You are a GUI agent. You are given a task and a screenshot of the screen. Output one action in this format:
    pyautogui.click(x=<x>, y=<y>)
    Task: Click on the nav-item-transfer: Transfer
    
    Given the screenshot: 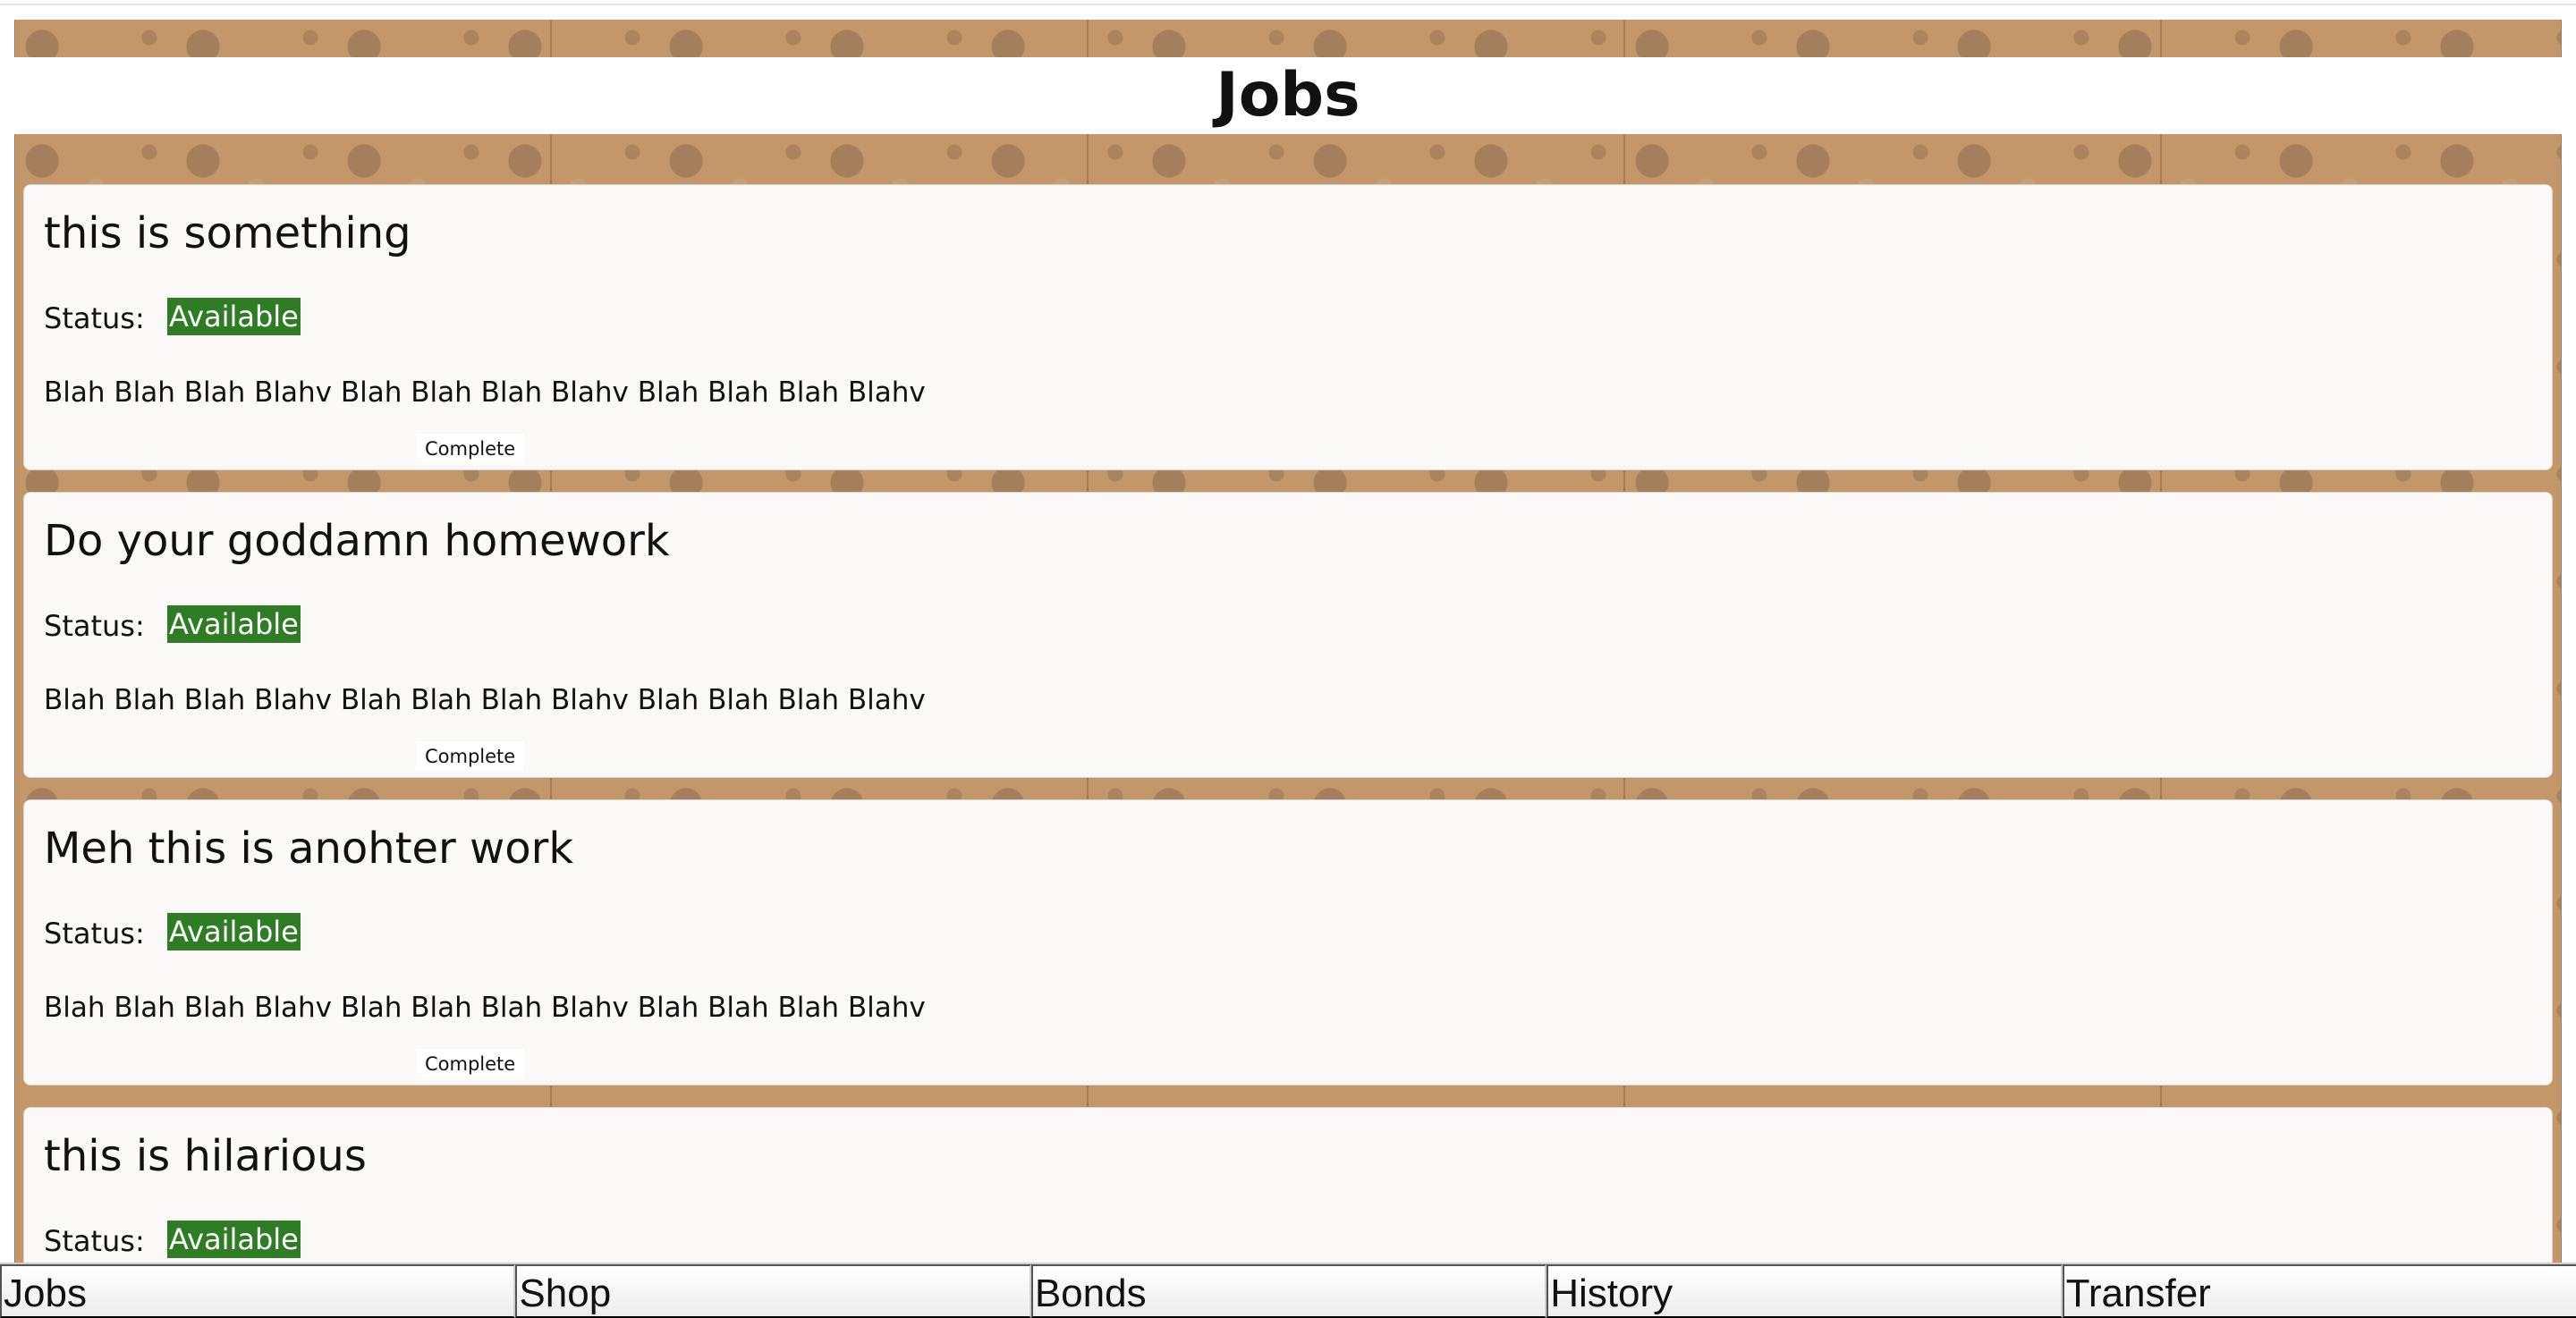 What is the action you would take?
    pyautogui.click(x=2319, y=1291)
    